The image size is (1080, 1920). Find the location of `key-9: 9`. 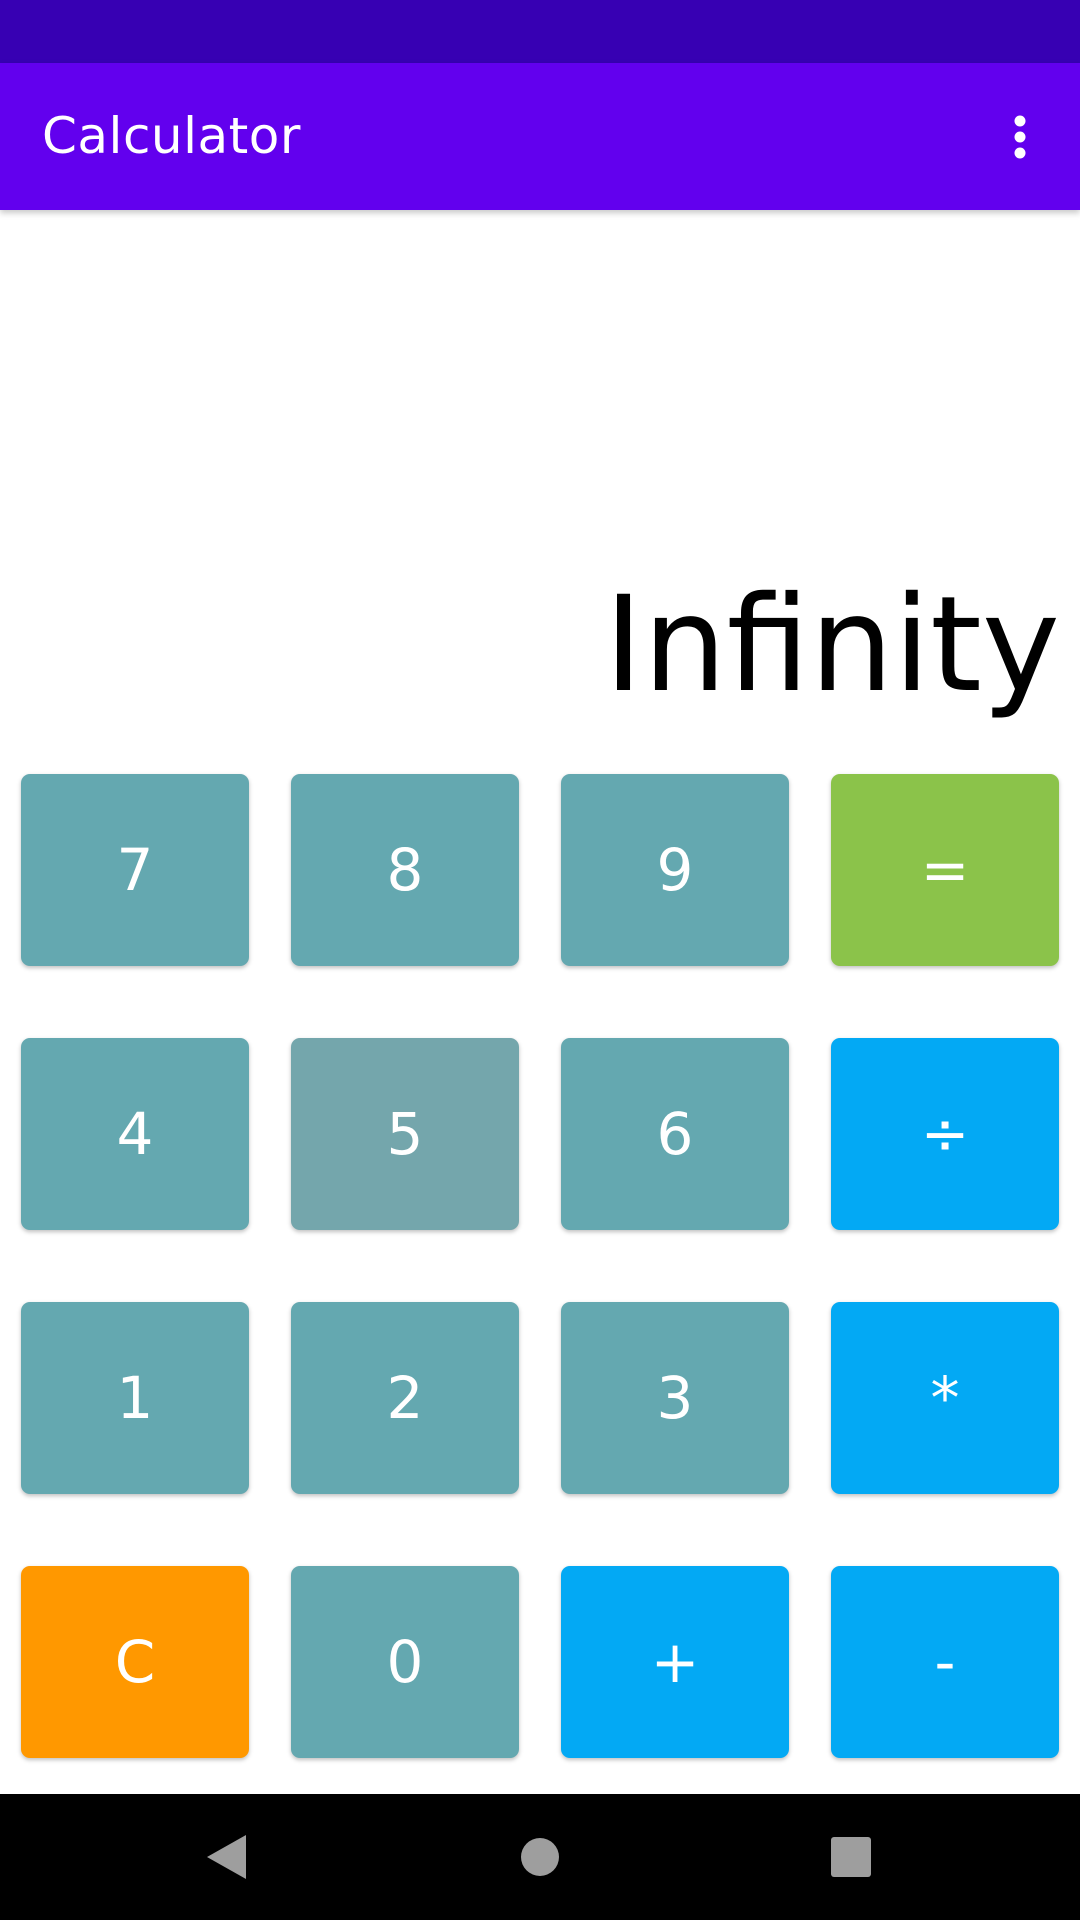

key-9: 9 is located at coordinates (675, 870).